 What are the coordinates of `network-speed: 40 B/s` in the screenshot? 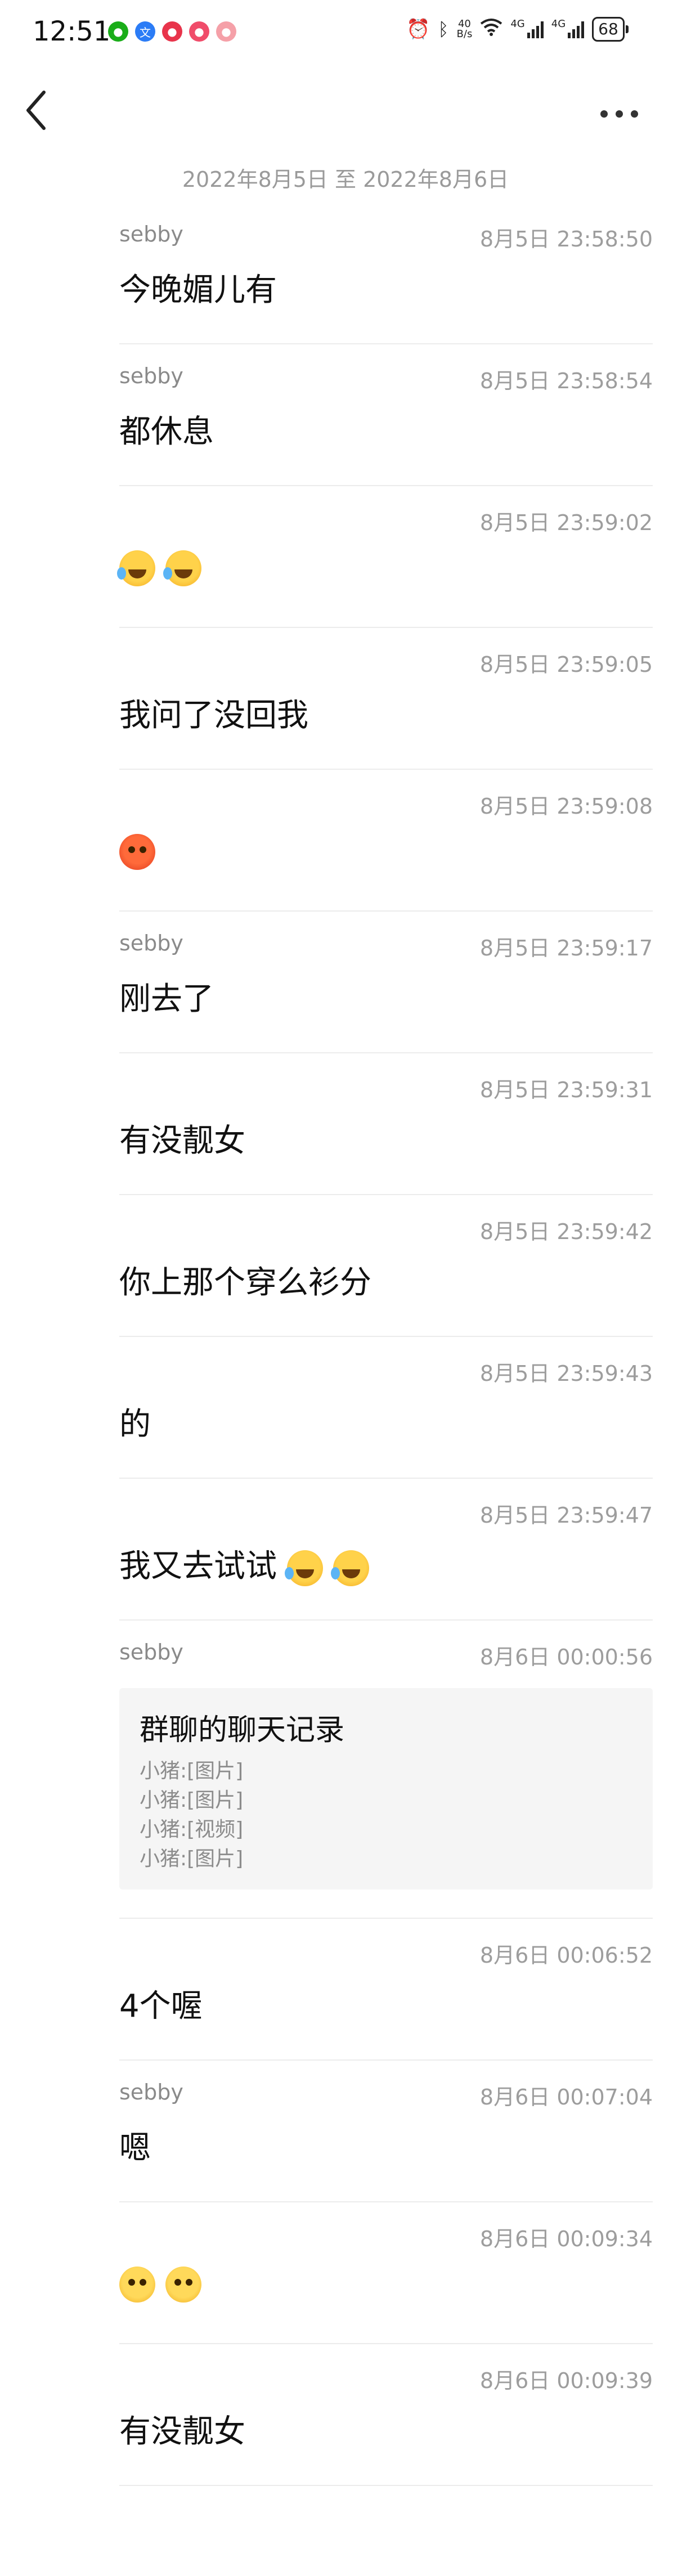 It's located at (465, 29).